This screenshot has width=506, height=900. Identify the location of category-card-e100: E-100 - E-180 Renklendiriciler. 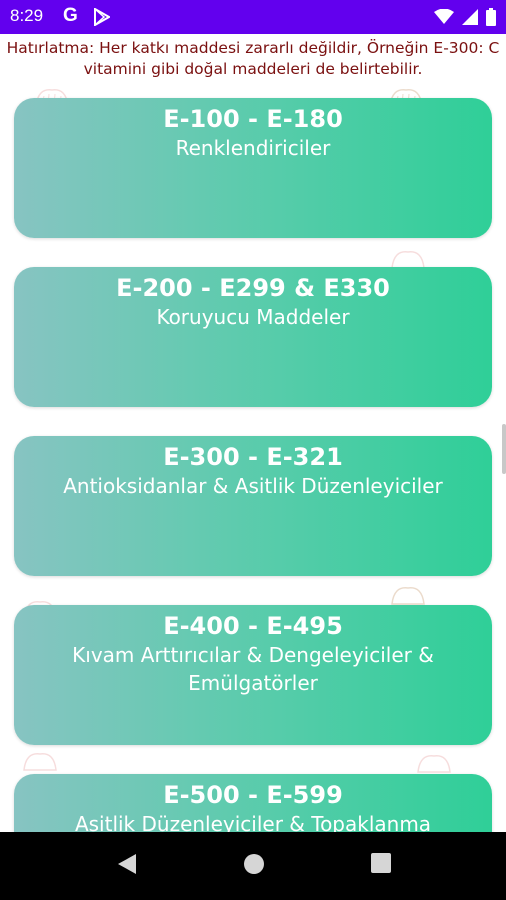
(253, 168).